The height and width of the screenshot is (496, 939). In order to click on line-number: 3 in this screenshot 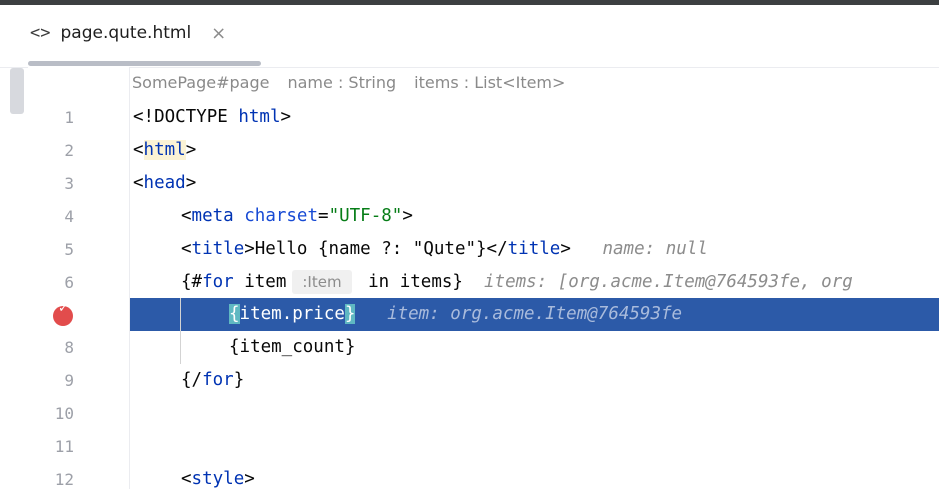, I will do `click(69, 183)`.